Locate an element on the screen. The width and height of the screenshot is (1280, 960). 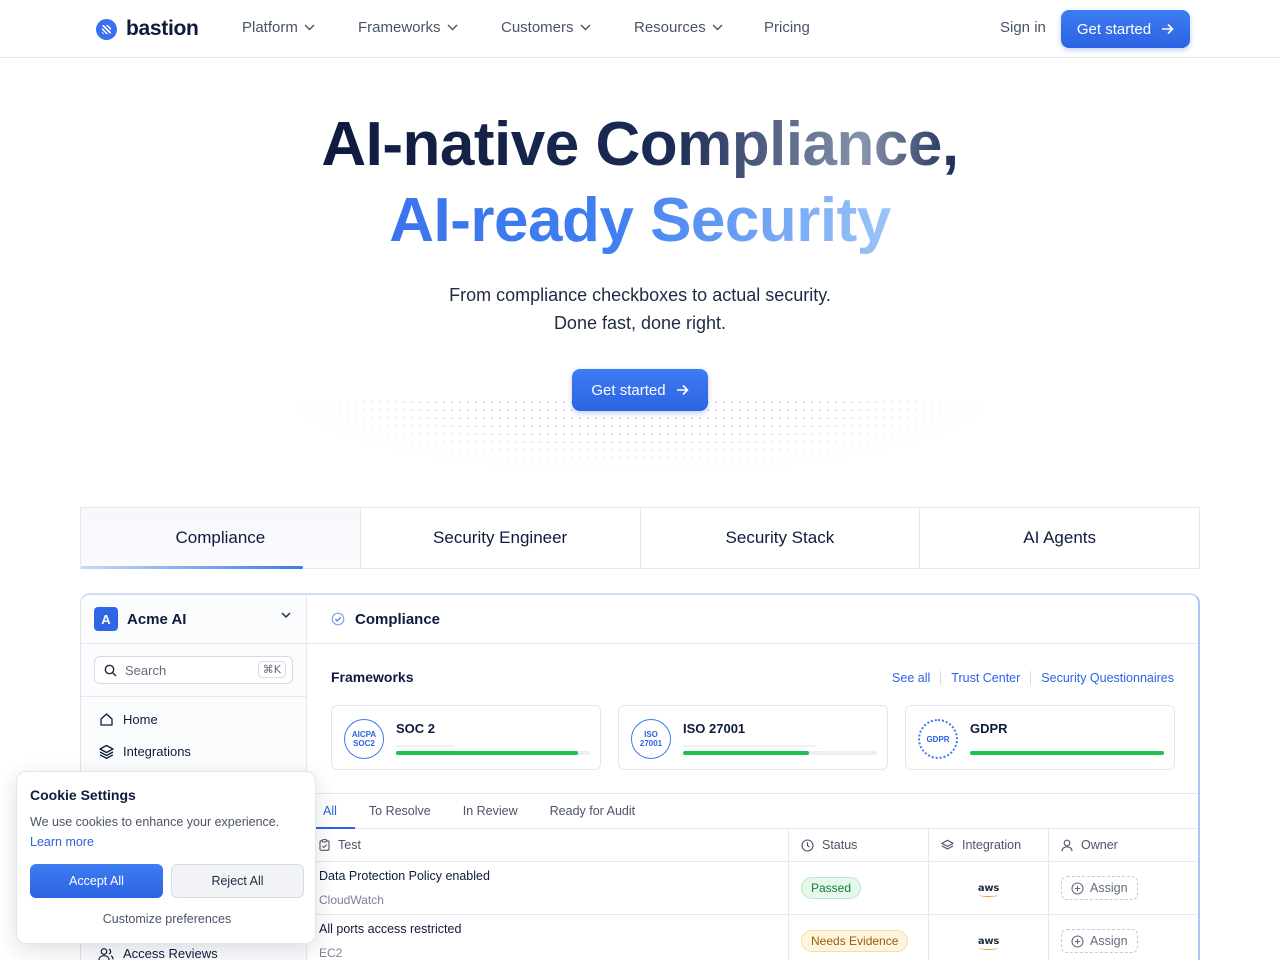
nav-get-started-button: Get started is located at coordinates (1125, 29).